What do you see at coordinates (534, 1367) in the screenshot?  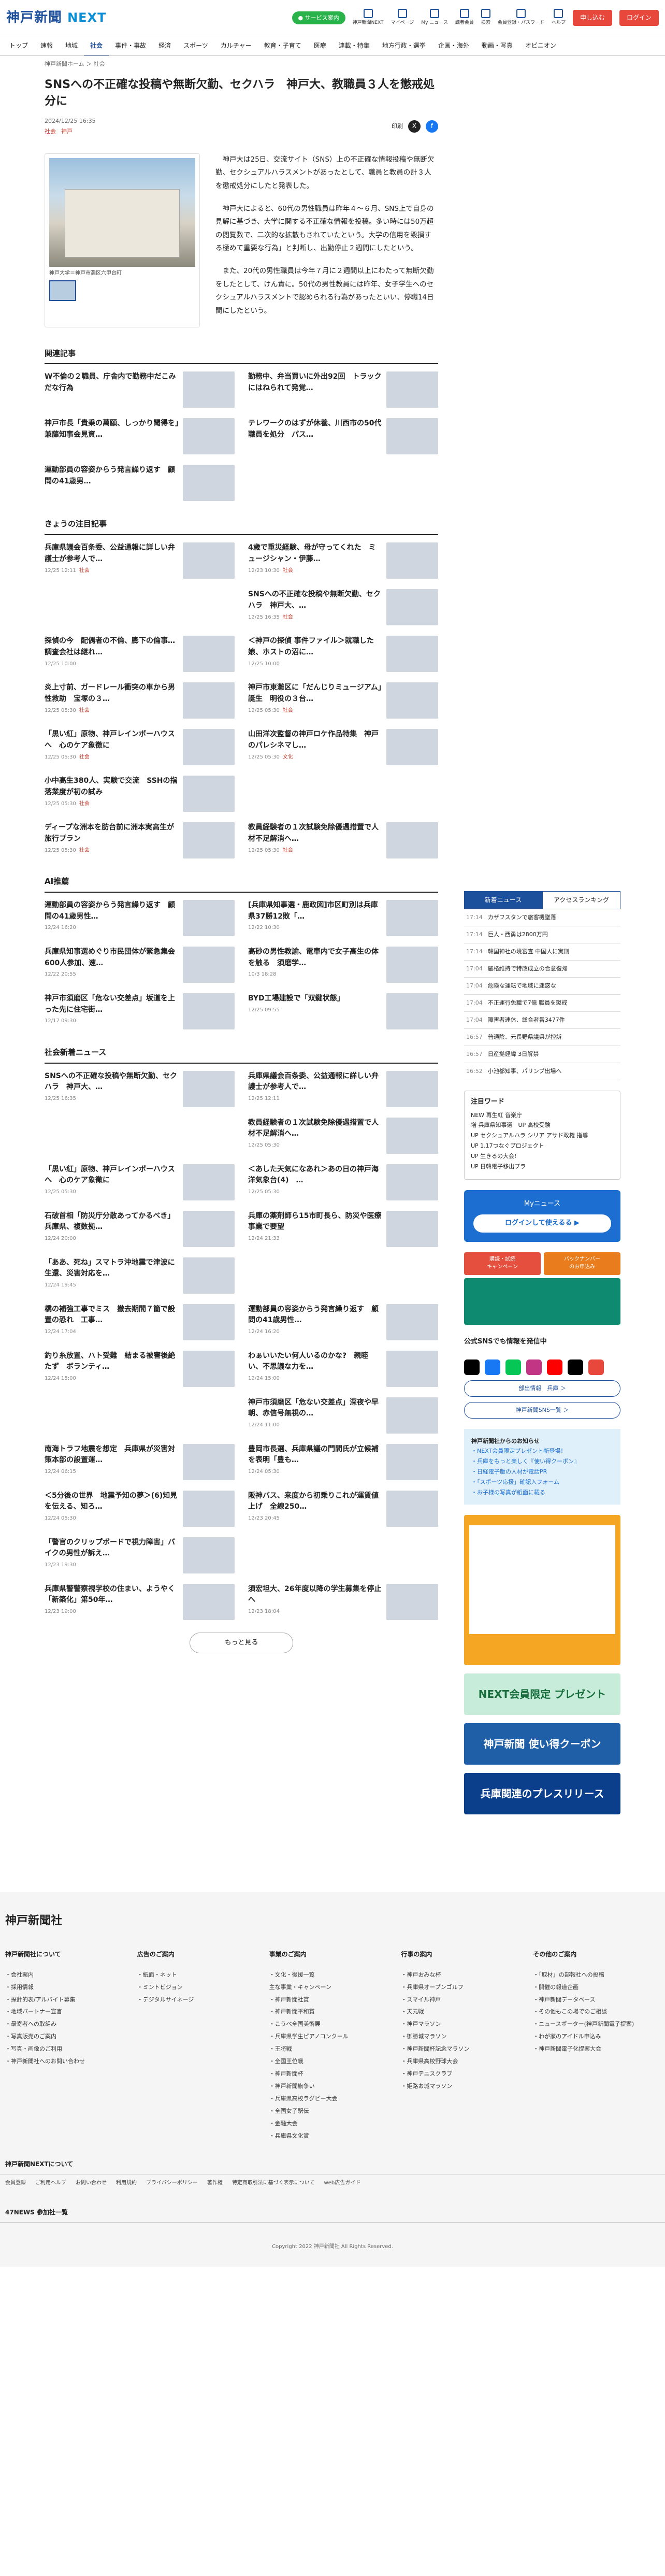 I see `instagram-icon` at bounding box center [534, 1367].